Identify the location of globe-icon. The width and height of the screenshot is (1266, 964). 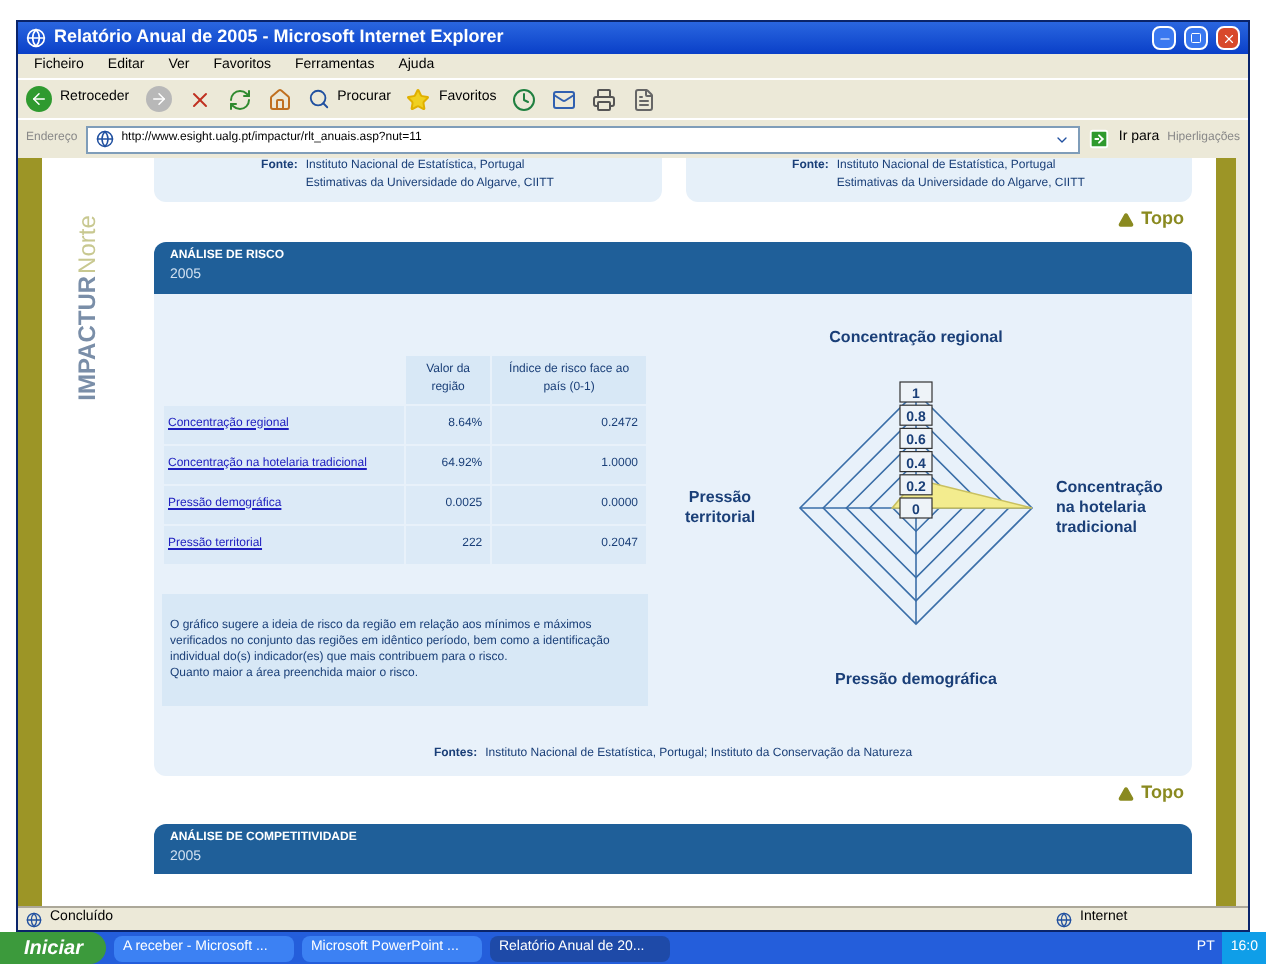
(1064, 919).